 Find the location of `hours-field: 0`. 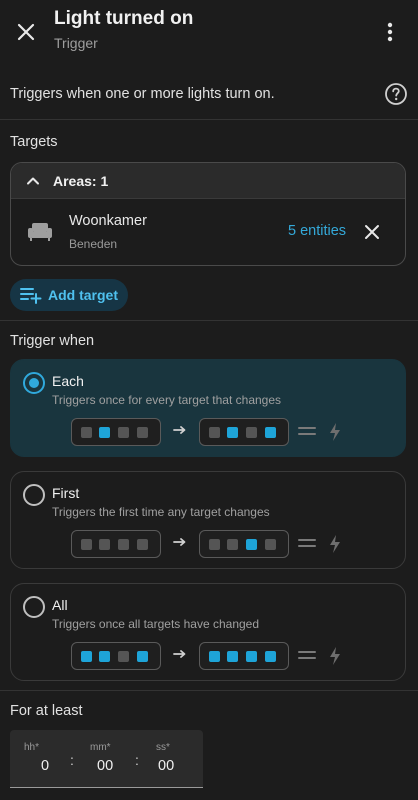

hours-field: 0 is located at coordinates (45, 766).